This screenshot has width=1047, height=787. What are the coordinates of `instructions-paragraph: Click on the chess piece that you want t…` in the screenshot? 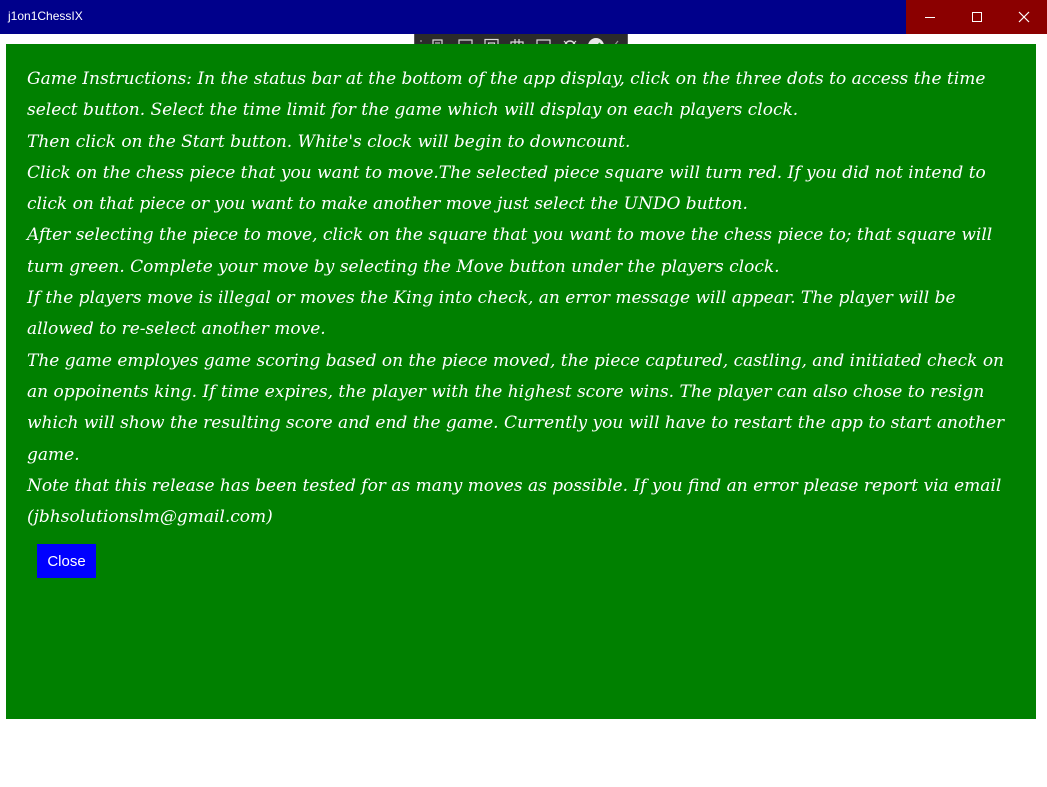 It's located at (506, 188).